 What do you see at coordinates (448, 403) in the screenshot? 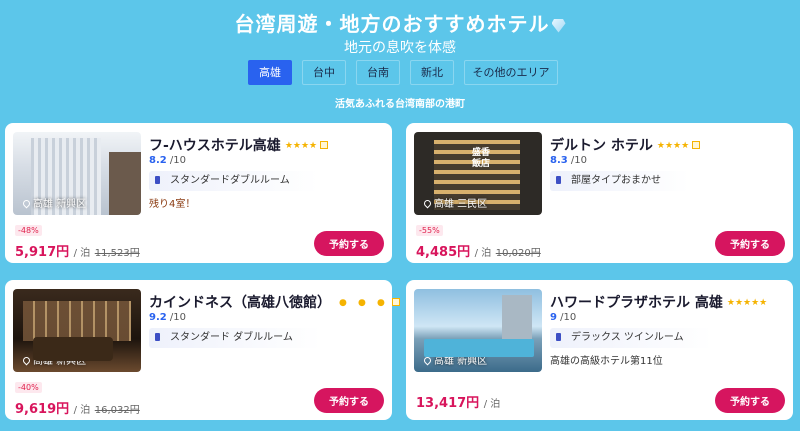
I see `price-value: 13,417円` at bounding box center [448, 403].